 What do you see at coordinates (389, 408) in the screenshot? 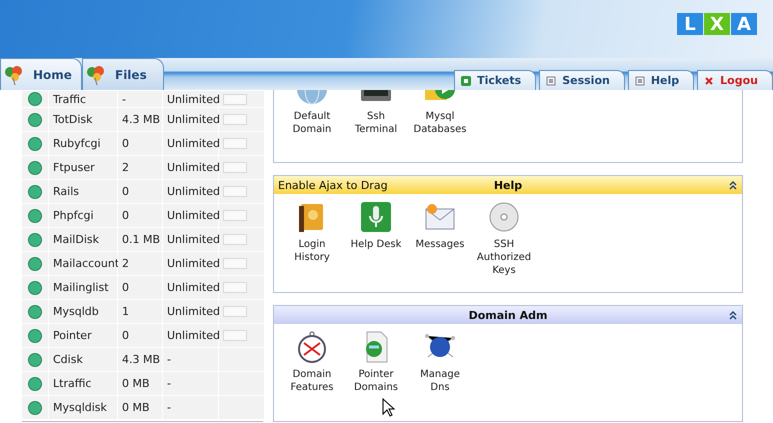
I see `pointer-cursor-icon` at bounding box center [389, 408].